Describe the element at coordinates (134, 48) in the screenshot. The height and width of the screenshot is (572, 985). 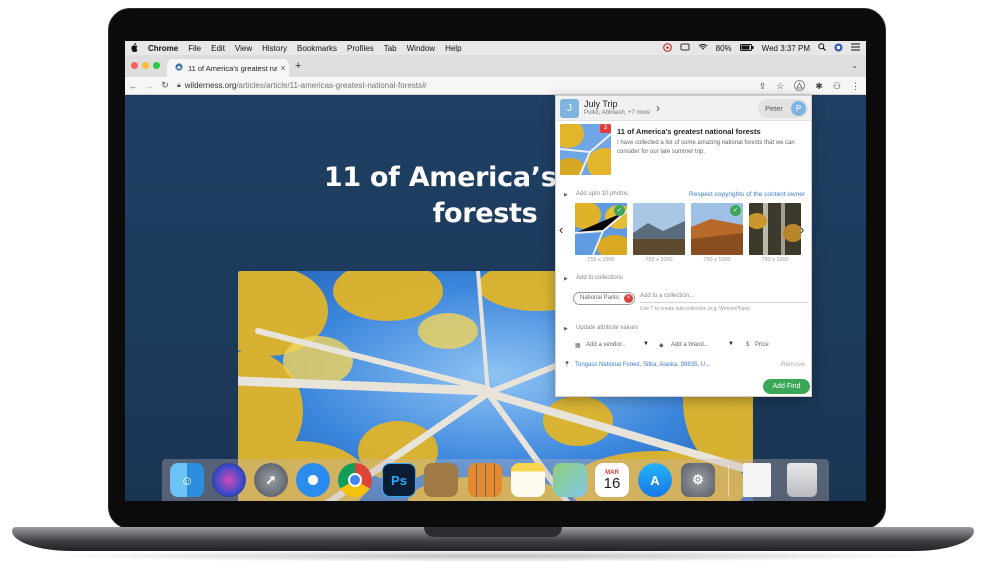
I see `apple-menu-icon` at that location.